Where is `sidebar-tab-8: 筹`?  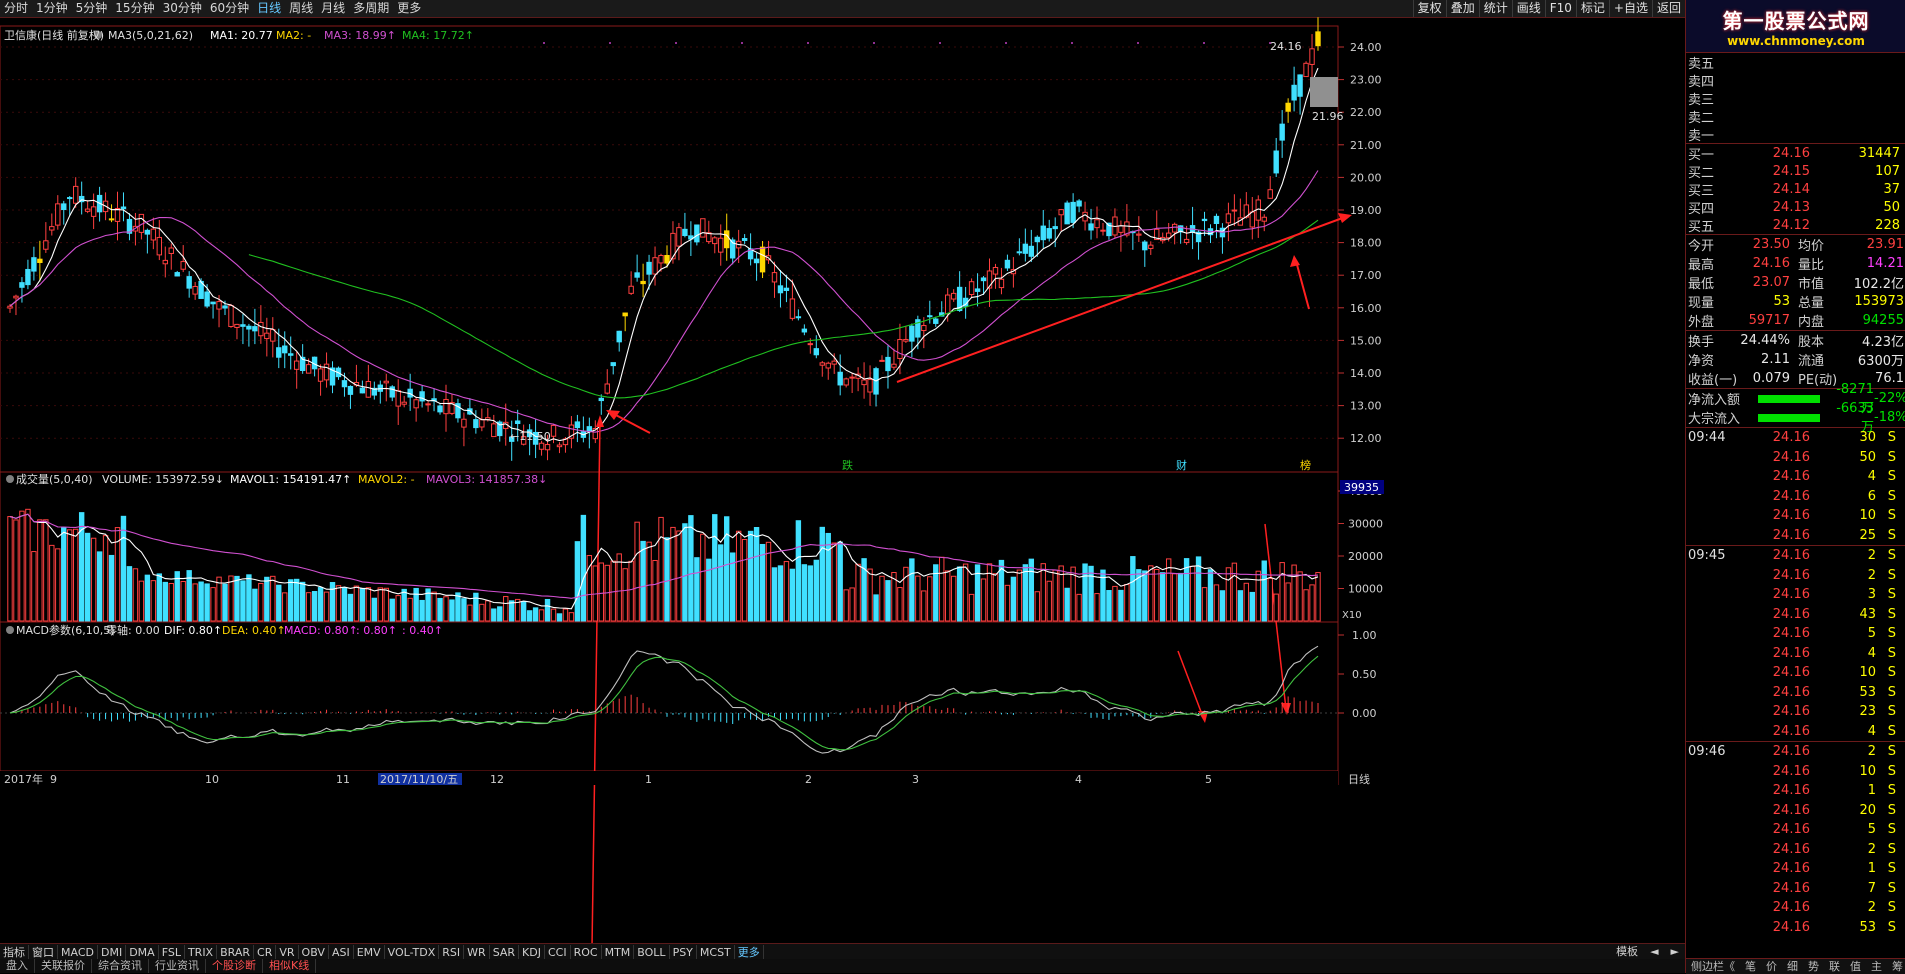
sidebar-tab-8: 筹 is located at coordinates (1896, 966).